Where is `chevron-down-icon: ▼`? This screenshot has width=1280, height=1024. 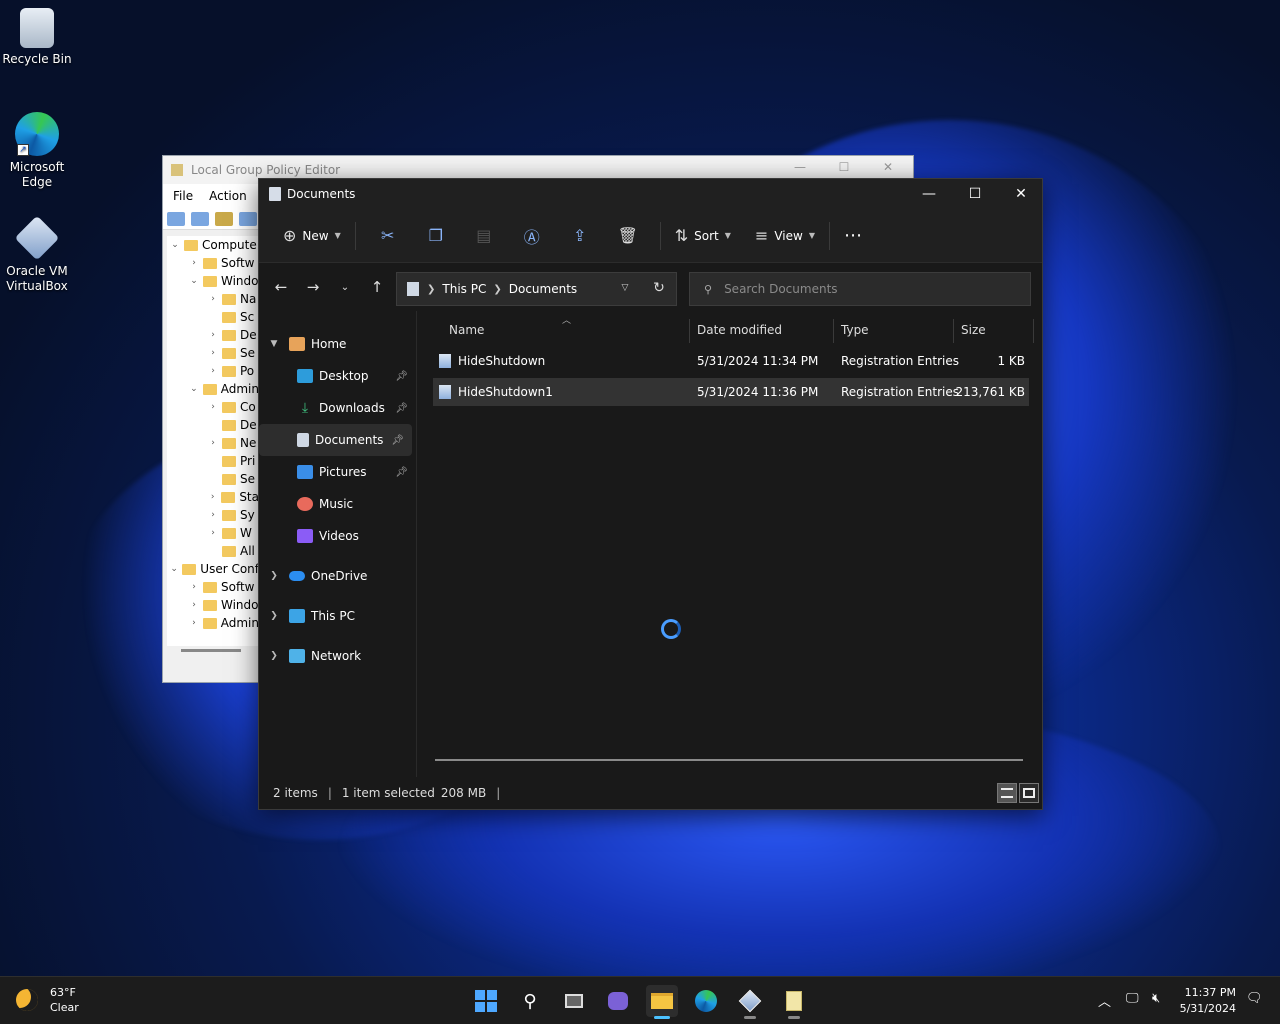
chevron-down-icon: ▼ is located at coordinates (274, 344).